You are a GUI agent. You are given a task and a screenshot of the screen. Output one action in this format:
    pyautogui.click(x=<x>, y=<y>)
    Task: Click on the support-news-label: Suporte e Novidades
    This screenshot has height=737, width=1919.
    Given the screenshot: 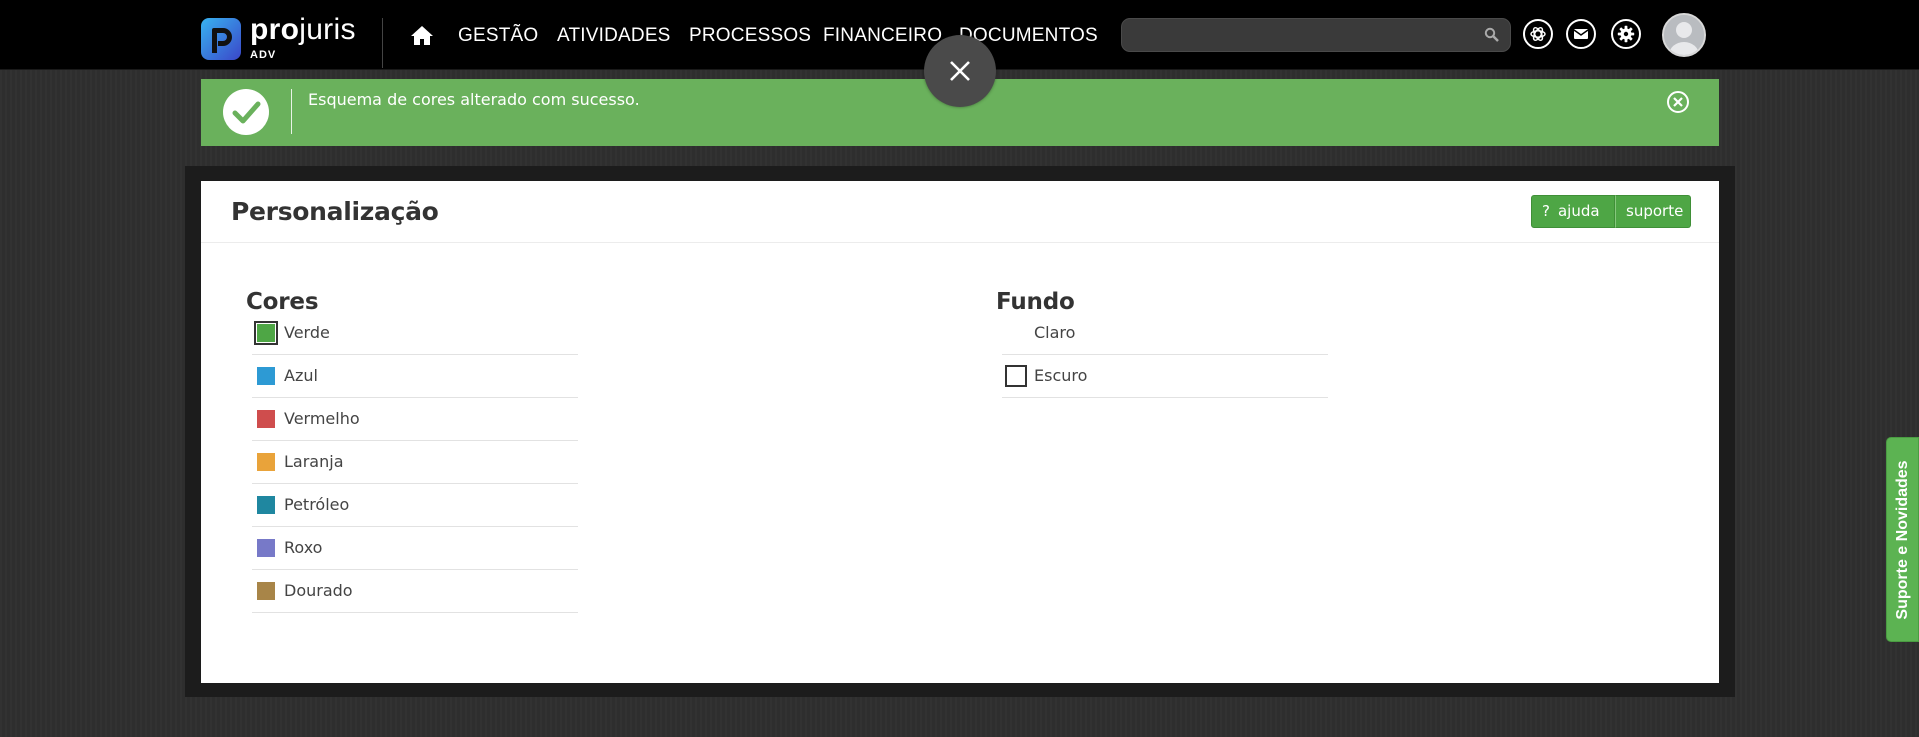 What is the action you would take?
    pyautogui.click(x=1902, y=539)
    